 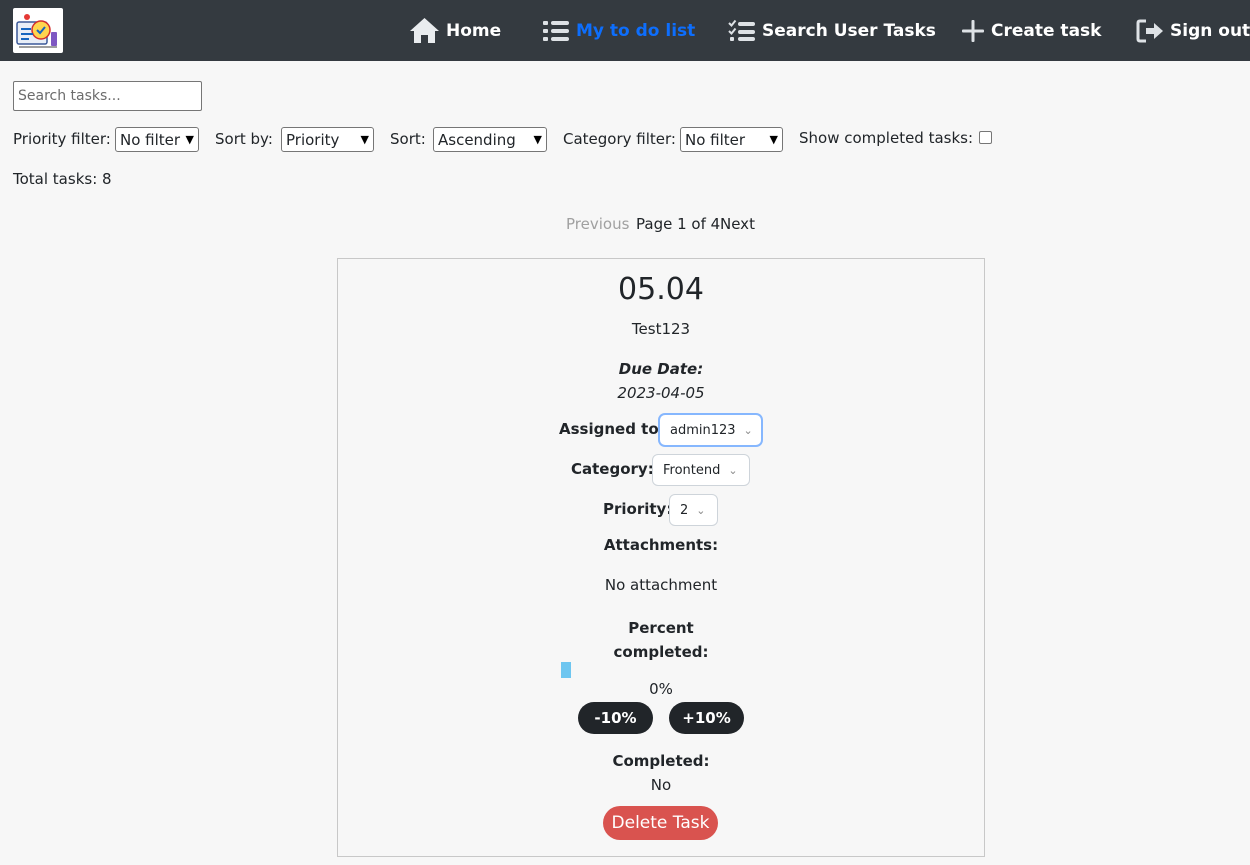 I want to click on nav-my-todo-list: My to do list, so click(x=618, y=30).